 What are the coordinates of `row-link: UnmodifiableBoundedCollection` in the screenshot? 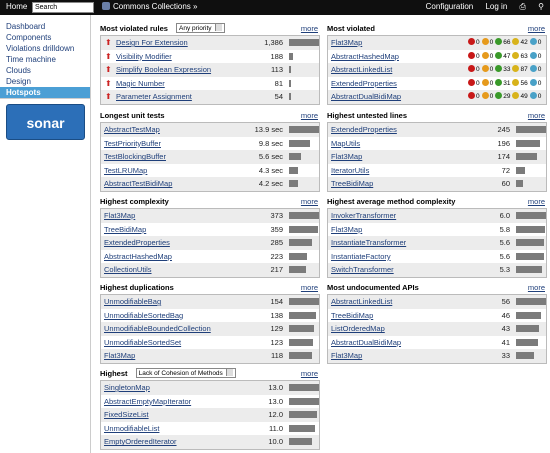 It's located at (157, 329).